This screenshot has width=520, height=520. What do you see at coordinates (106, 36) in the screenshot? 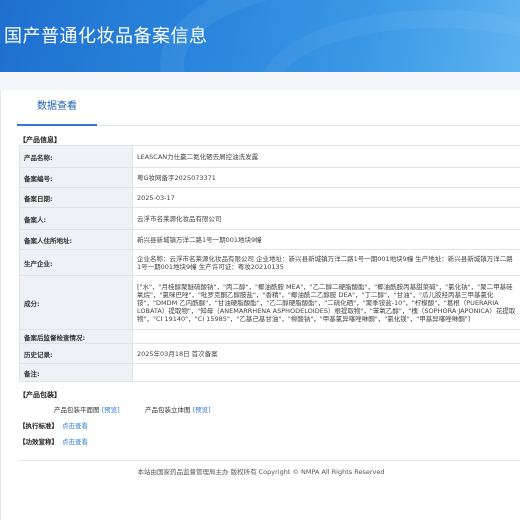
I see `page-title: 国产普通化妆品备案信息` at bounding box center [106, 36].